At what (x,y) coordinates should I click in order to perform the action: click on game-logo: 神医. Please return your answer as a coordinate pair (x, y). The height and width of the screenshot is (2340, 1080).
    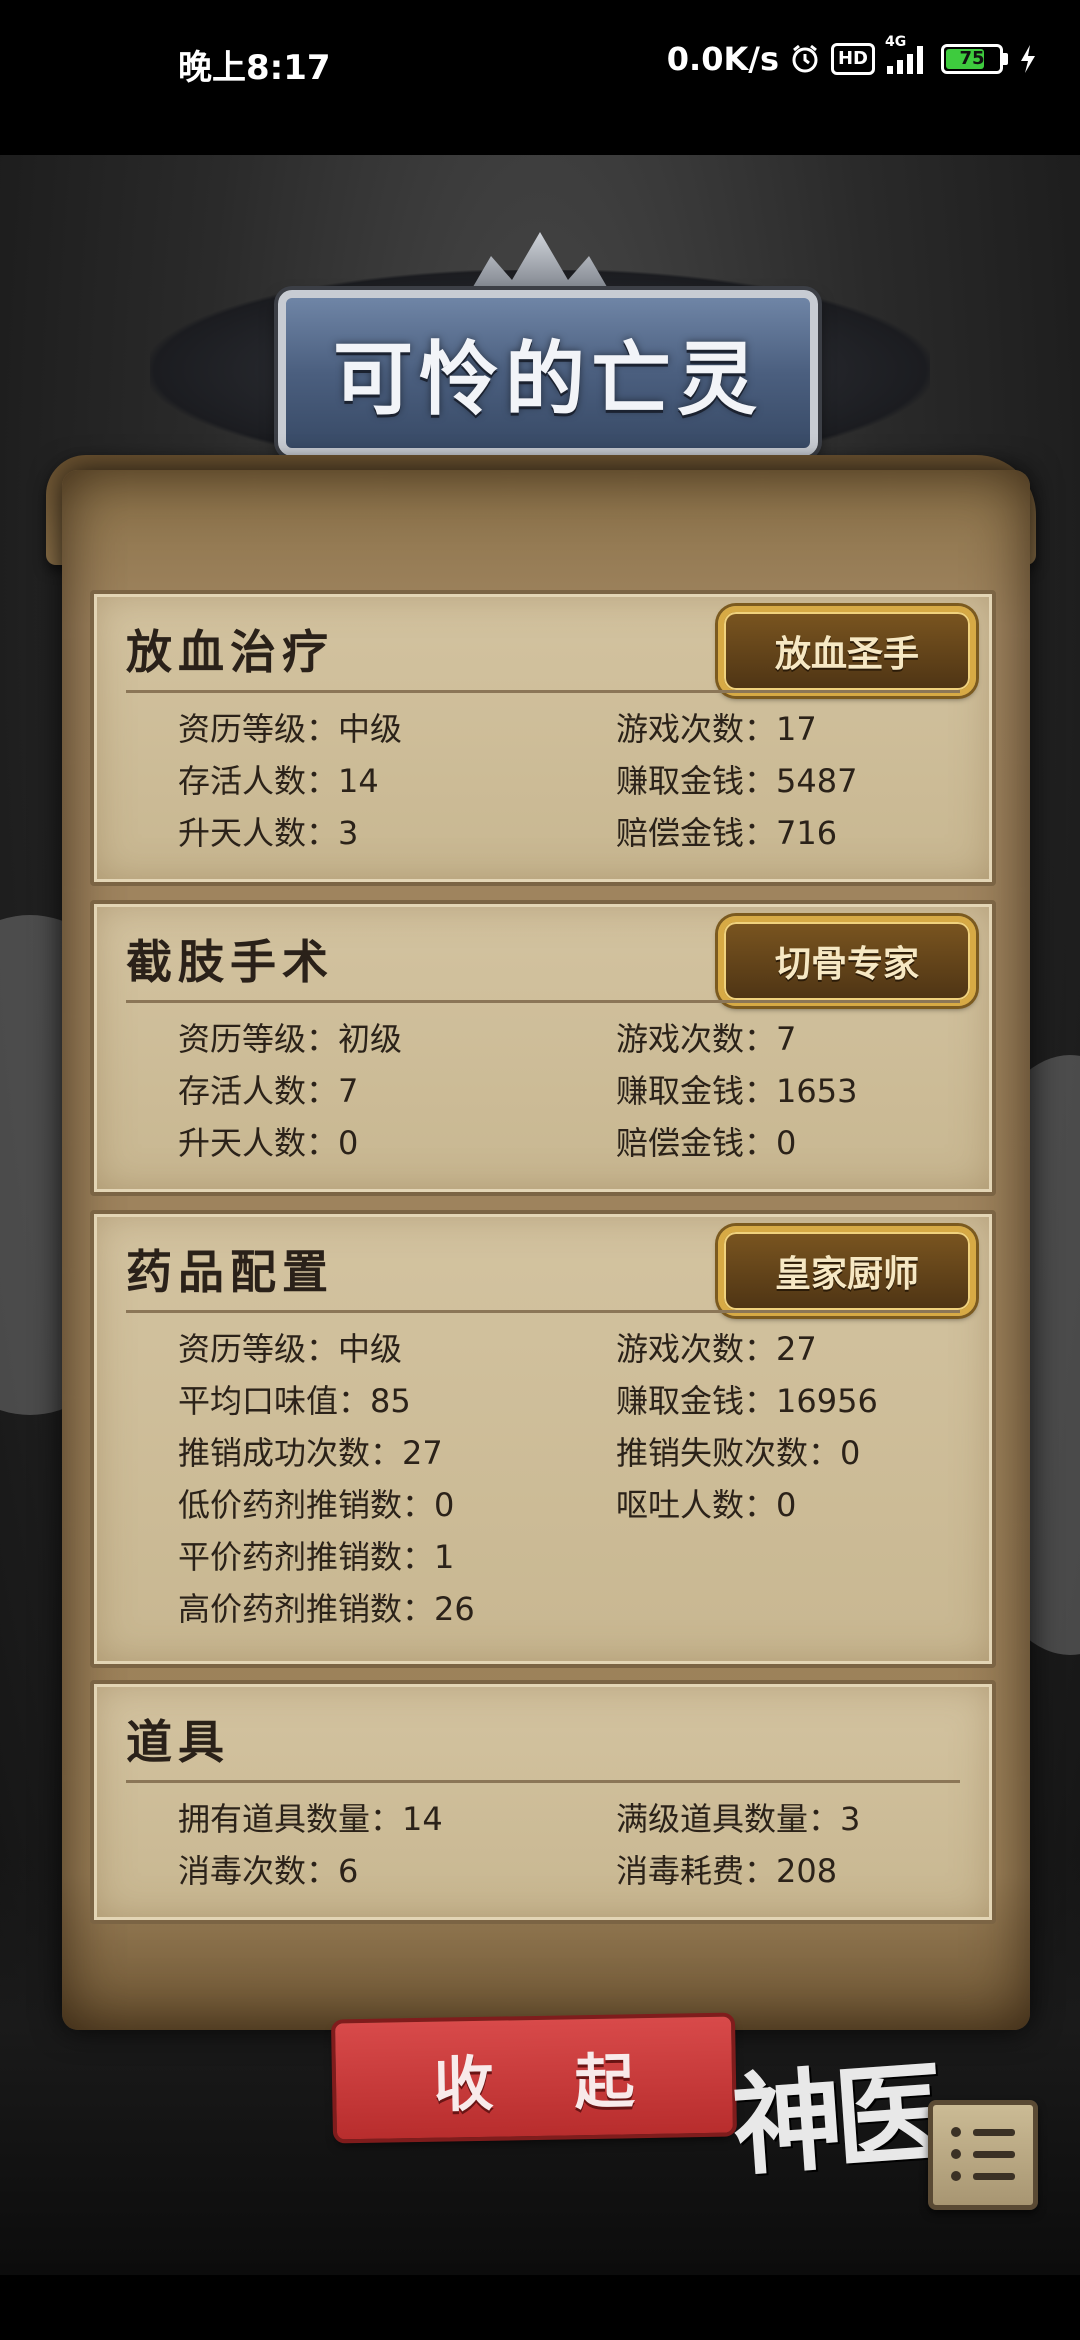
    Looking at the image, I should click on (834, 2119).